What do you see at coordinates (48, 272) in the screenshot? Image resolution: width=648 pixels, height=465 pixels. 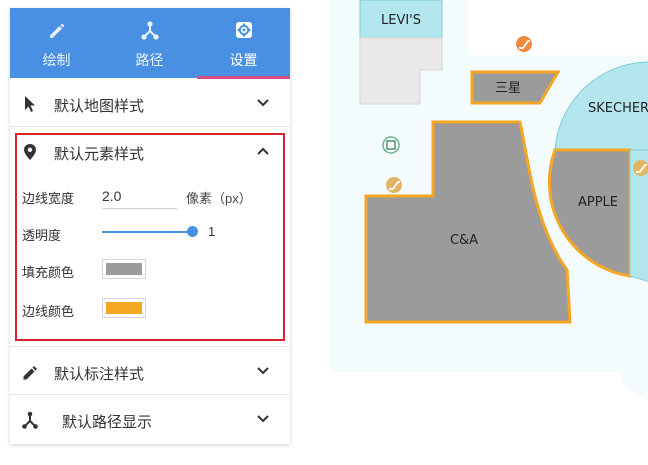 I see `fill-color-label: 填充颜色` at bounding box center [48, 272].